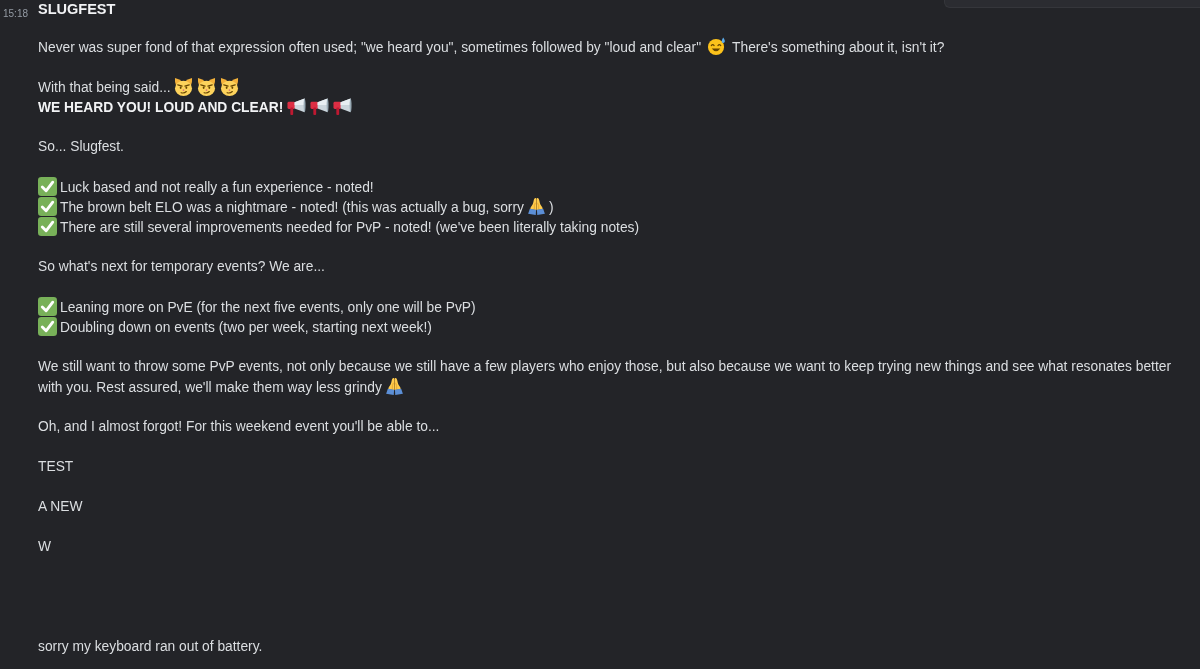 Image resolution: width=1200 pixels, height=669 pixels. Describe the element at coordinates (370, 47) in the screenshot. I see `message-text: Never was super fond of that expression often used; "we heard you", sometimes followed by "loud and clear"` at that location.